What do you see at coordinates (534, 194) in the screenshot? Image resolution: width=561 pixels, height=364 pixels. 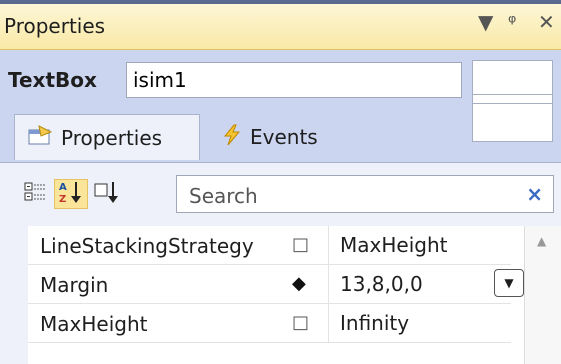 I see `clear-search-icon: ×` at bounding box center [534, 194].